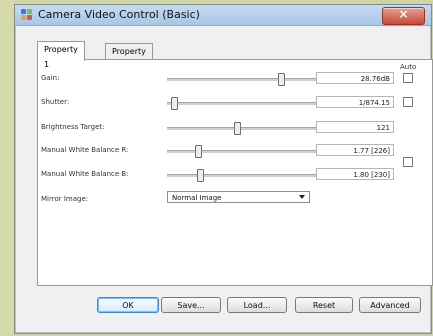  What do you see at coordinates (73, 127) in the screenshot?
I see `brightness-target-label: Brightness Target:` at bounding box center [73, 127].